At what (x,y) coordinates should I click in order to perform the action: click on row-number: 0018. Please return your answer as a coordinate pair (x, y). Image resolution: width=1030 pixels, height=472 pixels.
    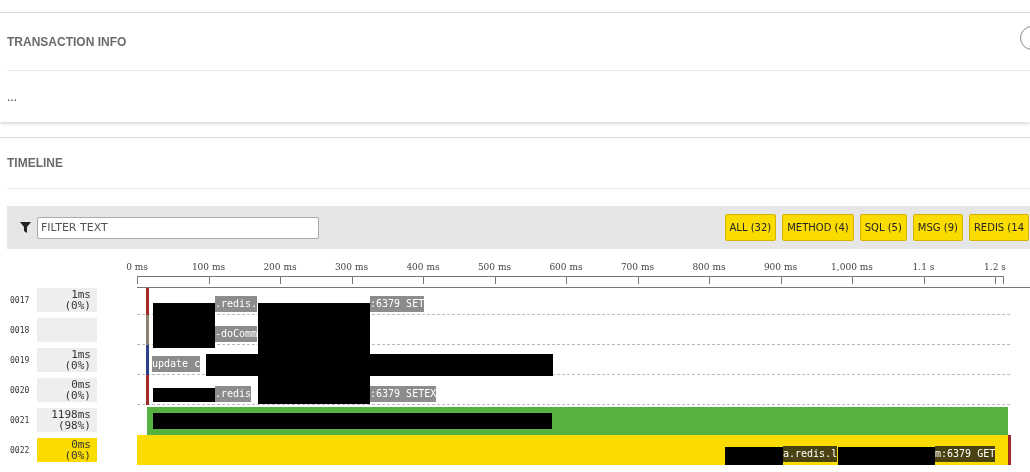
    Looking at the image, I should click on (20, 330).